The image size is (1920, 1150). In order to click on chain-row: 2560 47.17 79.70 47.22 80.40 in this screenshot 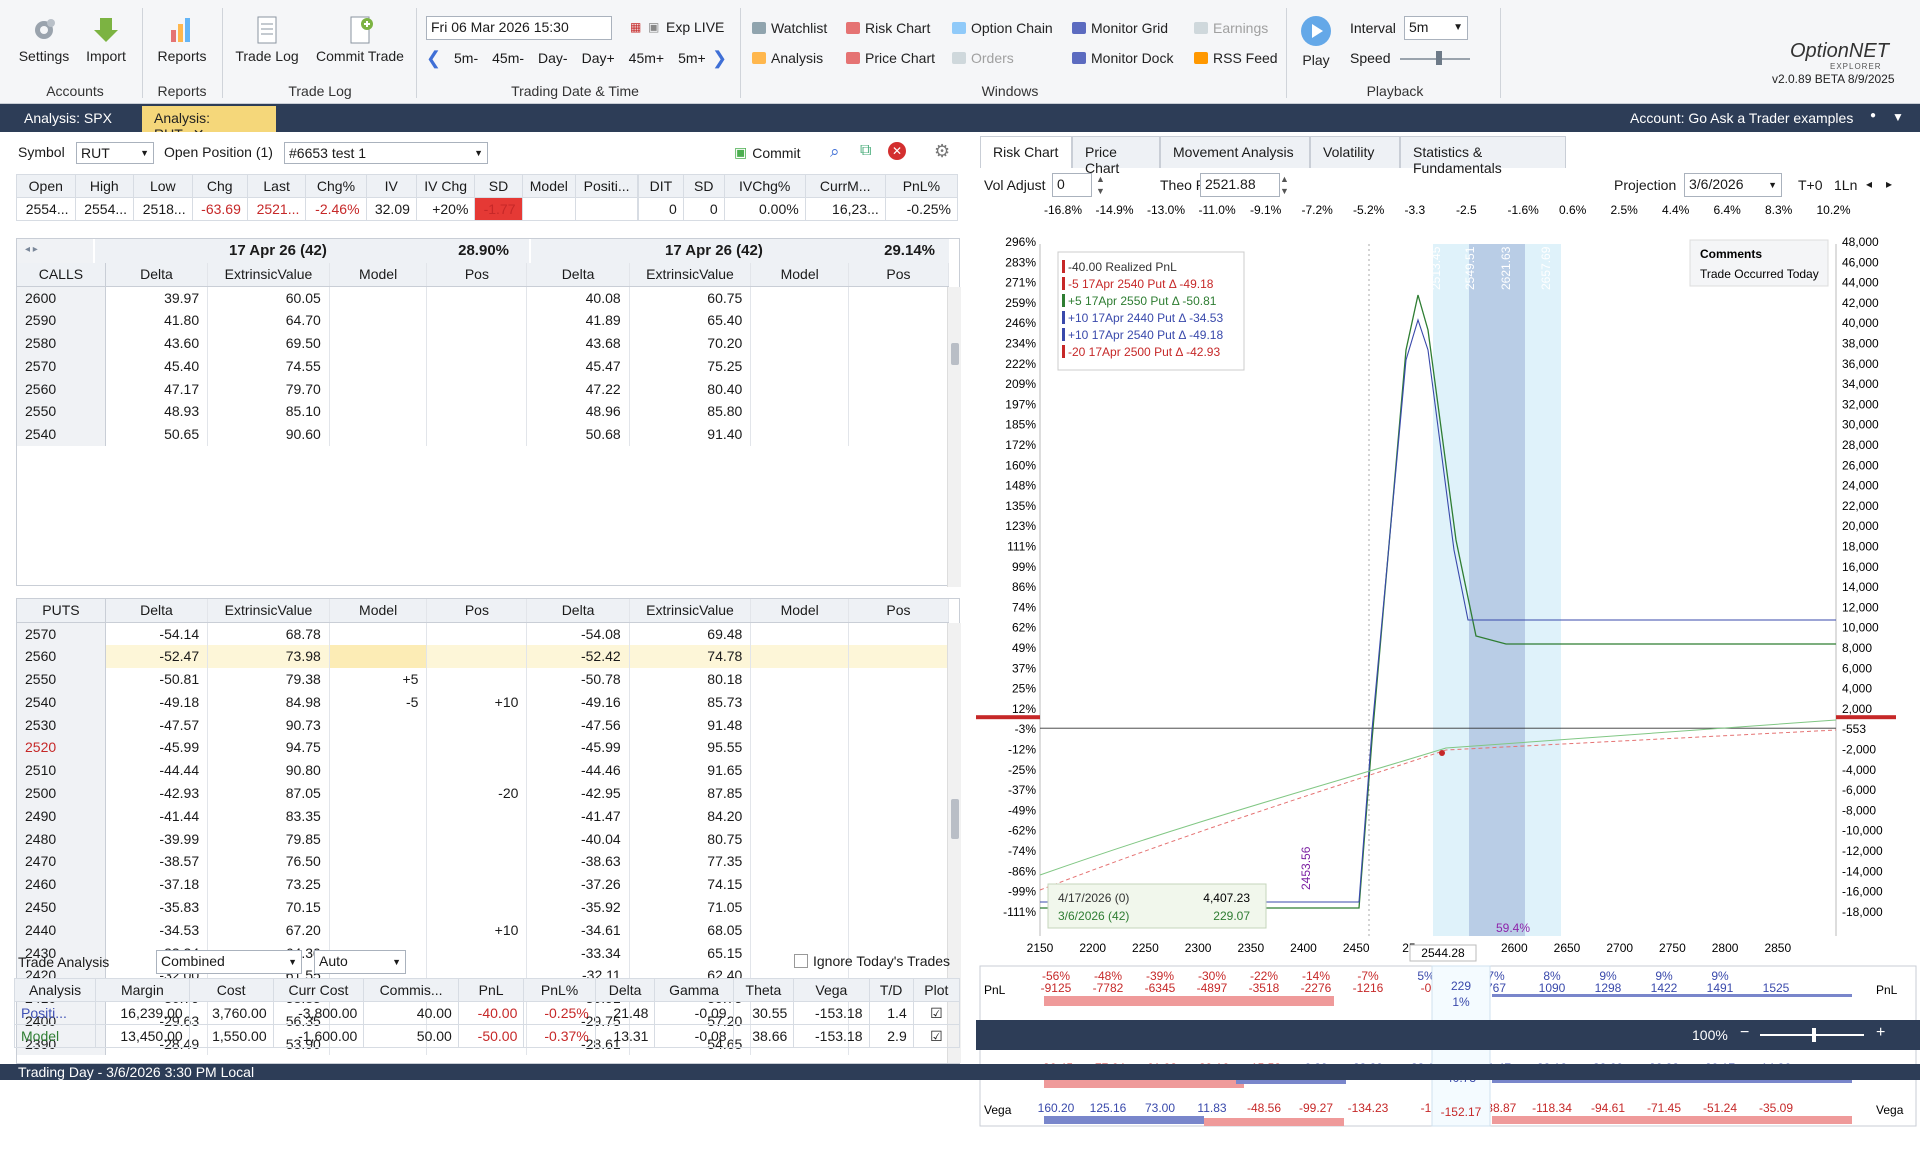, I will do `click(483, 388)`.